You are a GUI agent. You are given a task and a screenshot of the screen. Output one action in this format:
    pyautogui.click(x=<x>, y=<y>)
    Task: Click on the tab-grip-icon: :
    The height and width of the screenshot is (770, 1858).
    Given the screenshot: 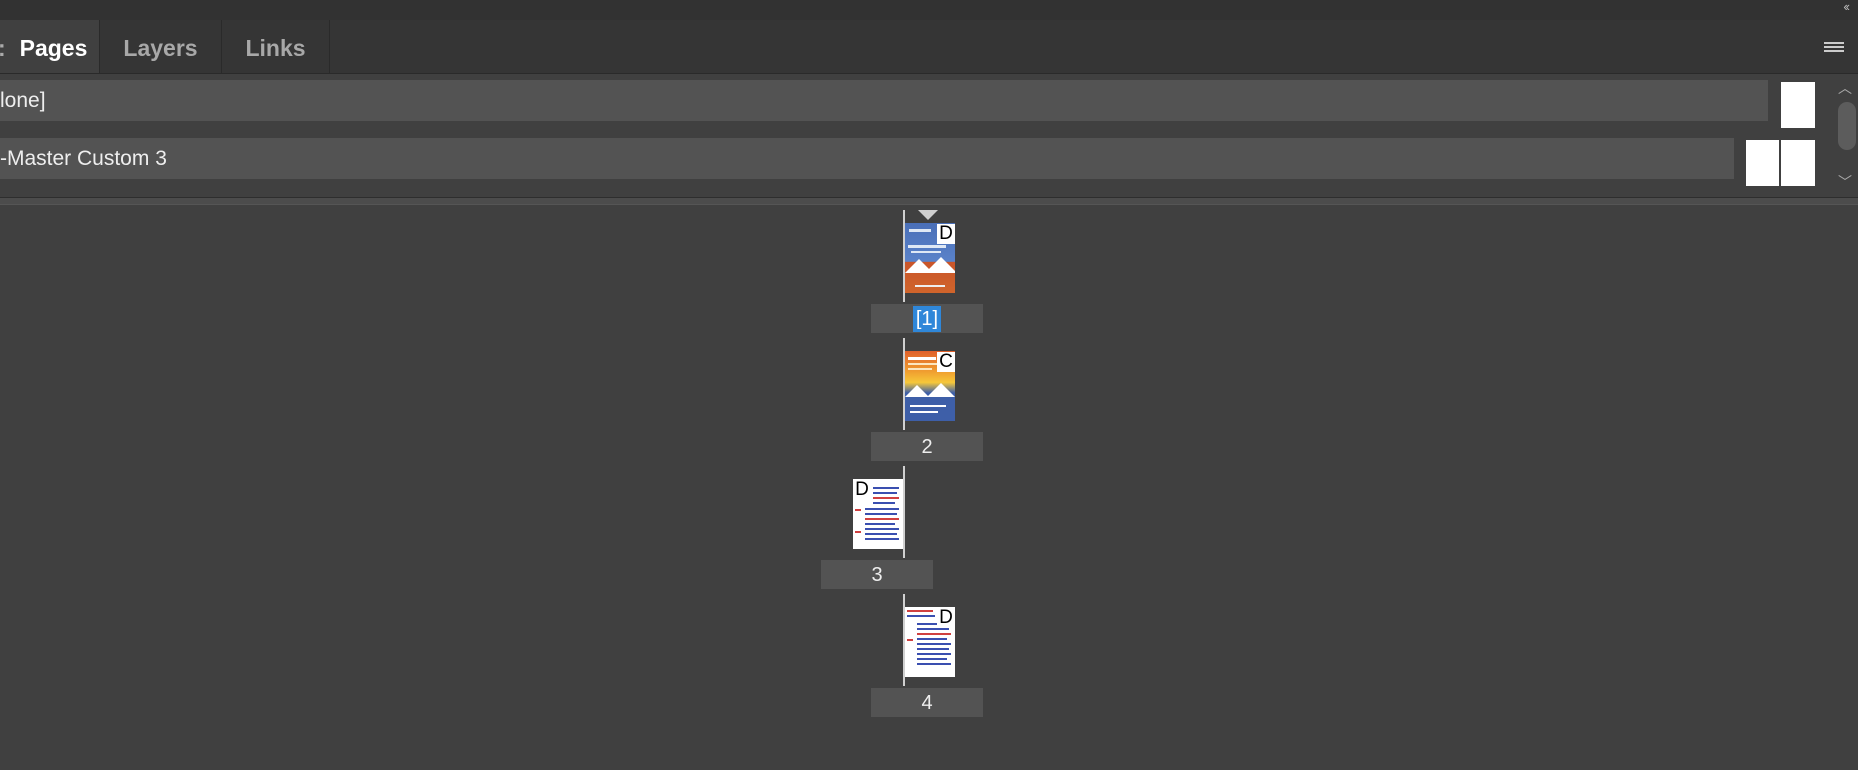 What is the action you would take?
    pyautogui.click(x=3, y=48)
    